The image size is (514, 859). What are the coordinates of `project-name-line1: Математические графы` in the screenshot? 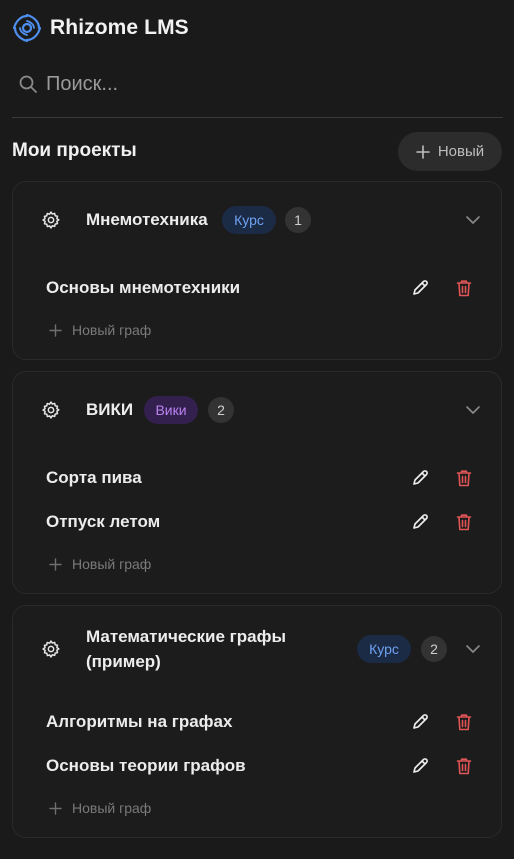 It's located at (186, 636).